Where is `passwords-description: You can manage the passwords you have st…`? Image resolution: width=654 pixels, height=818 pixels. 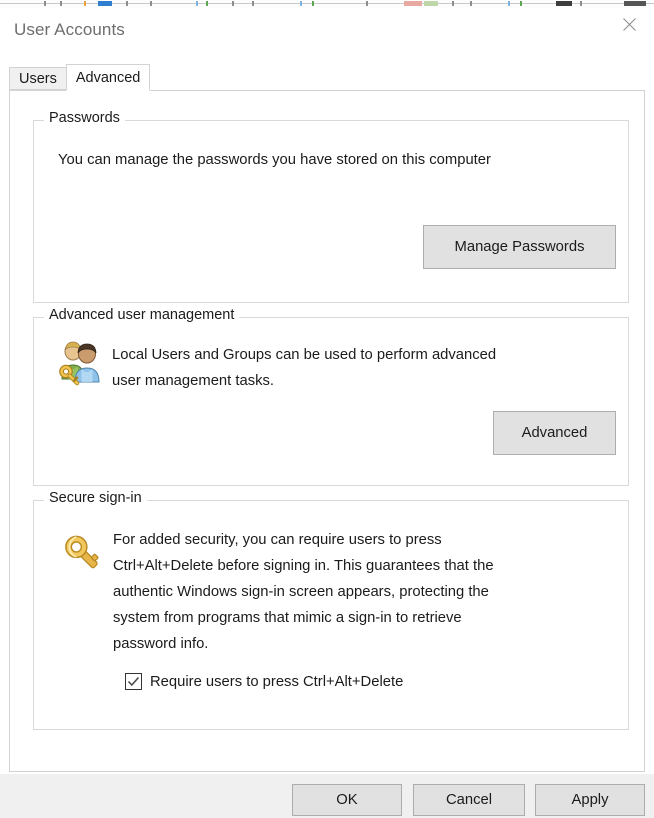
passwords-description: You can manage the passwords you have st… is located at coordinates (274, 160).